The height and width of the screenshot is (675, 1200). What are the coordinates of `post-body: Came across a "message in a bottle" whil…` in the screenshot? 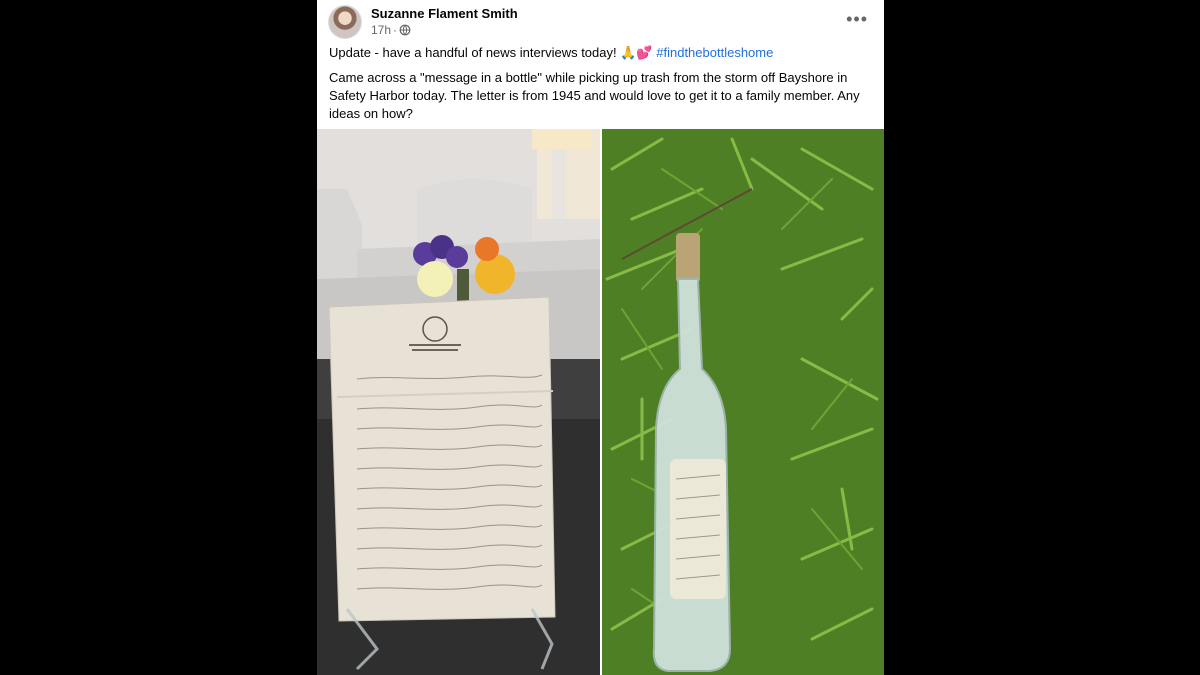 It's located at (594, 95).